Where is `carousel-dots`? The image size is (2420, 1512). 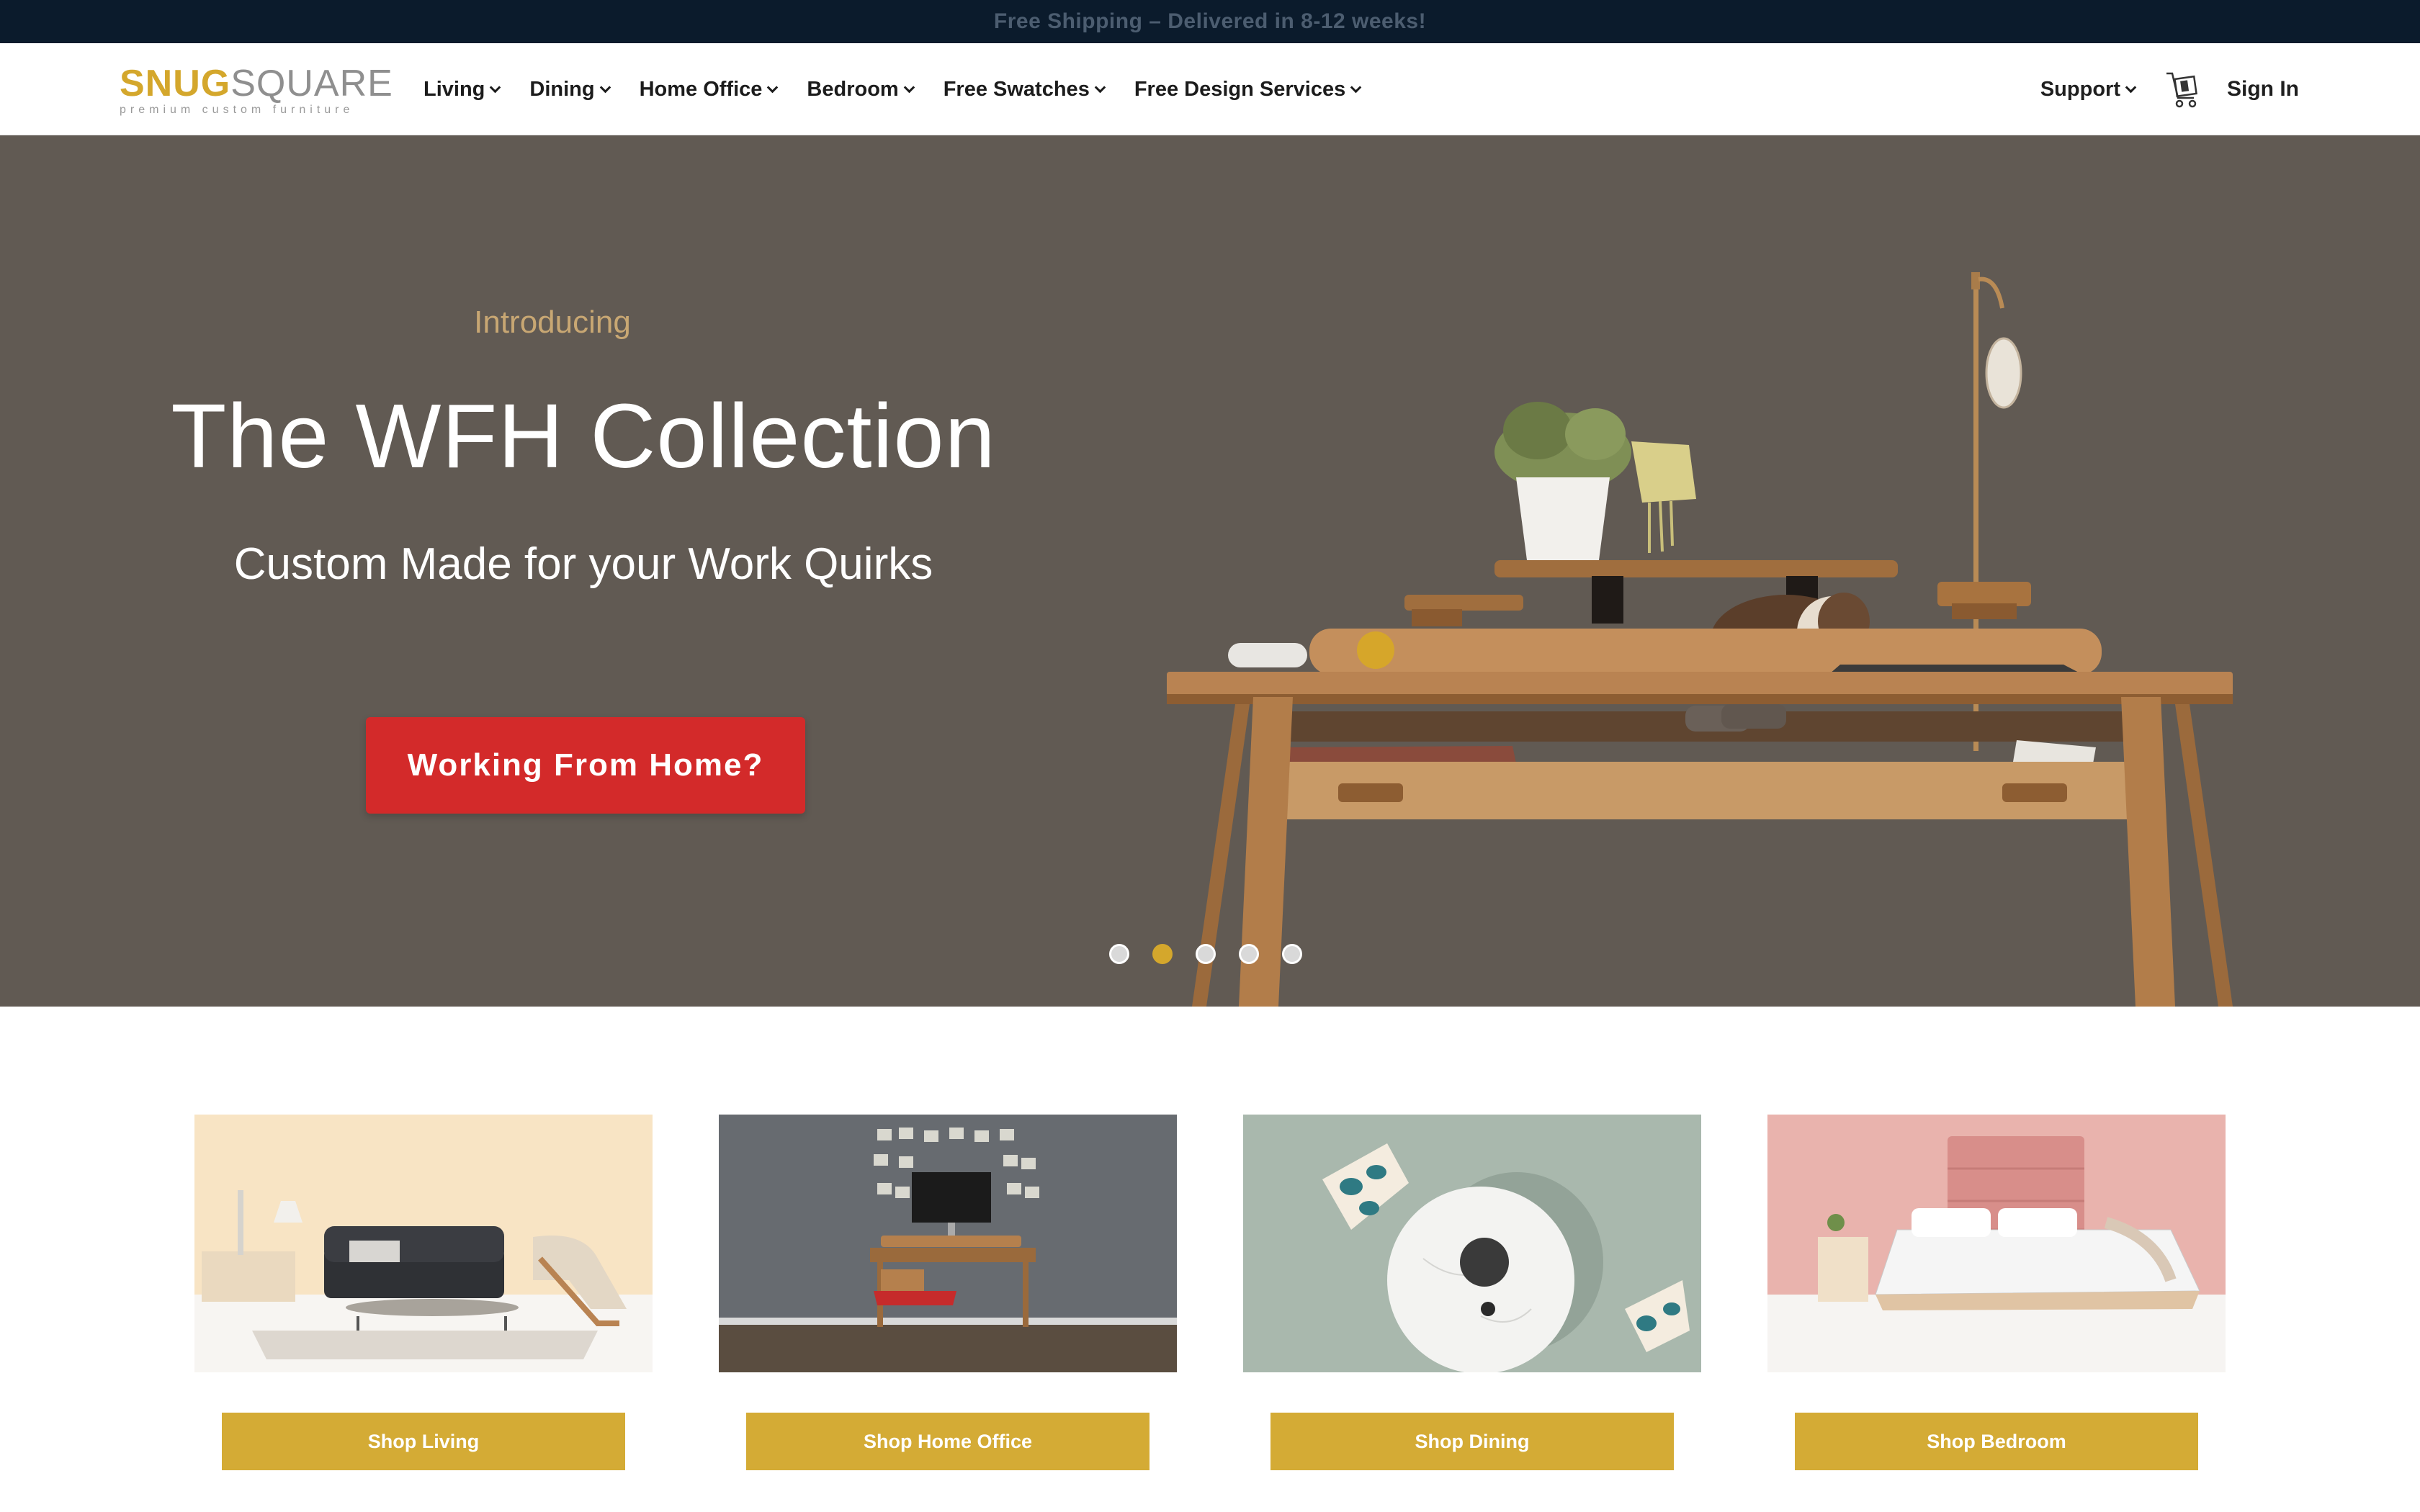 carousel-dots is located at coordinates (1217, 954).